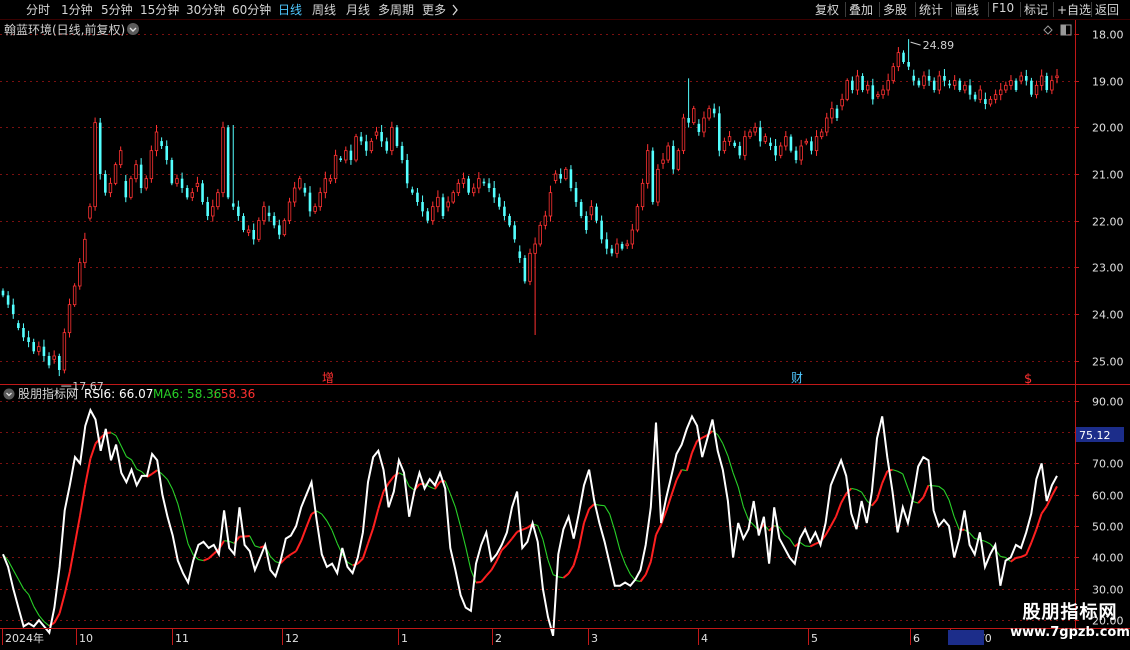 The width and height of the screenshot is (1130, 650). Describe the element at coordinates (455, 10) in the screenshot. I see `chevron-right-icon` at that location.